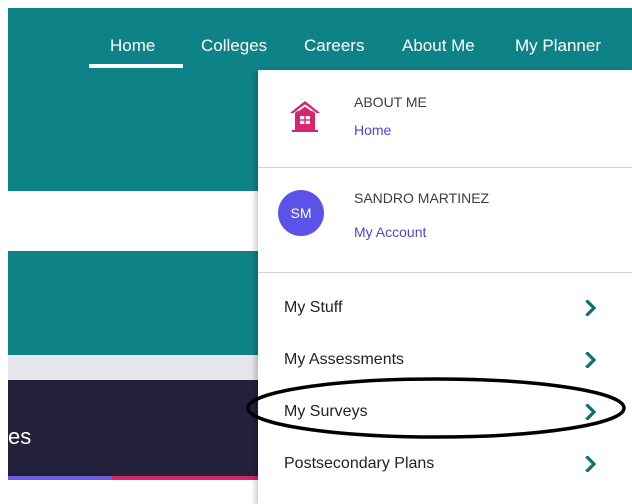 The width and height of the screenshot is (632, 504). Describe the element at coordinates (390, 232) in the screenshot. I see `my-account-link: My Account` at that location.